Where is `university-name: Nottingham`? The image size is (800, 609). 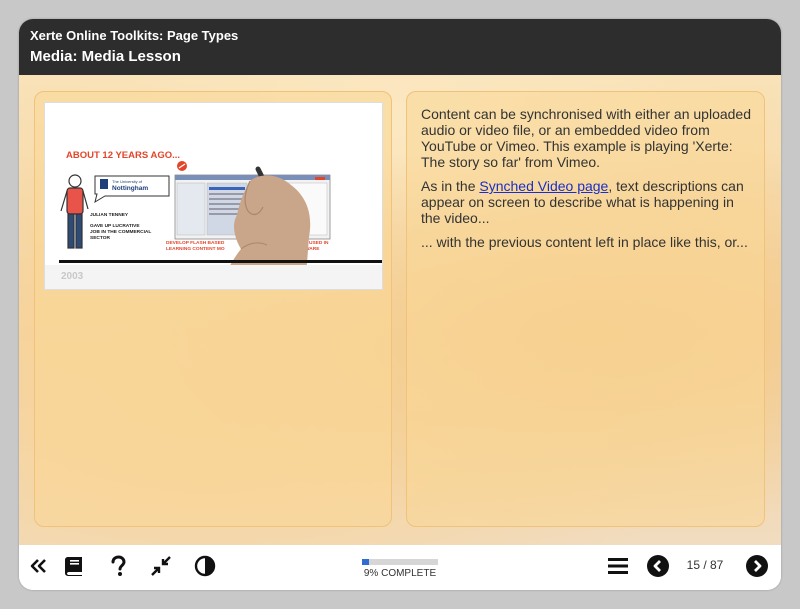
university-name: Nottingham is located at coordinates (130, 188).